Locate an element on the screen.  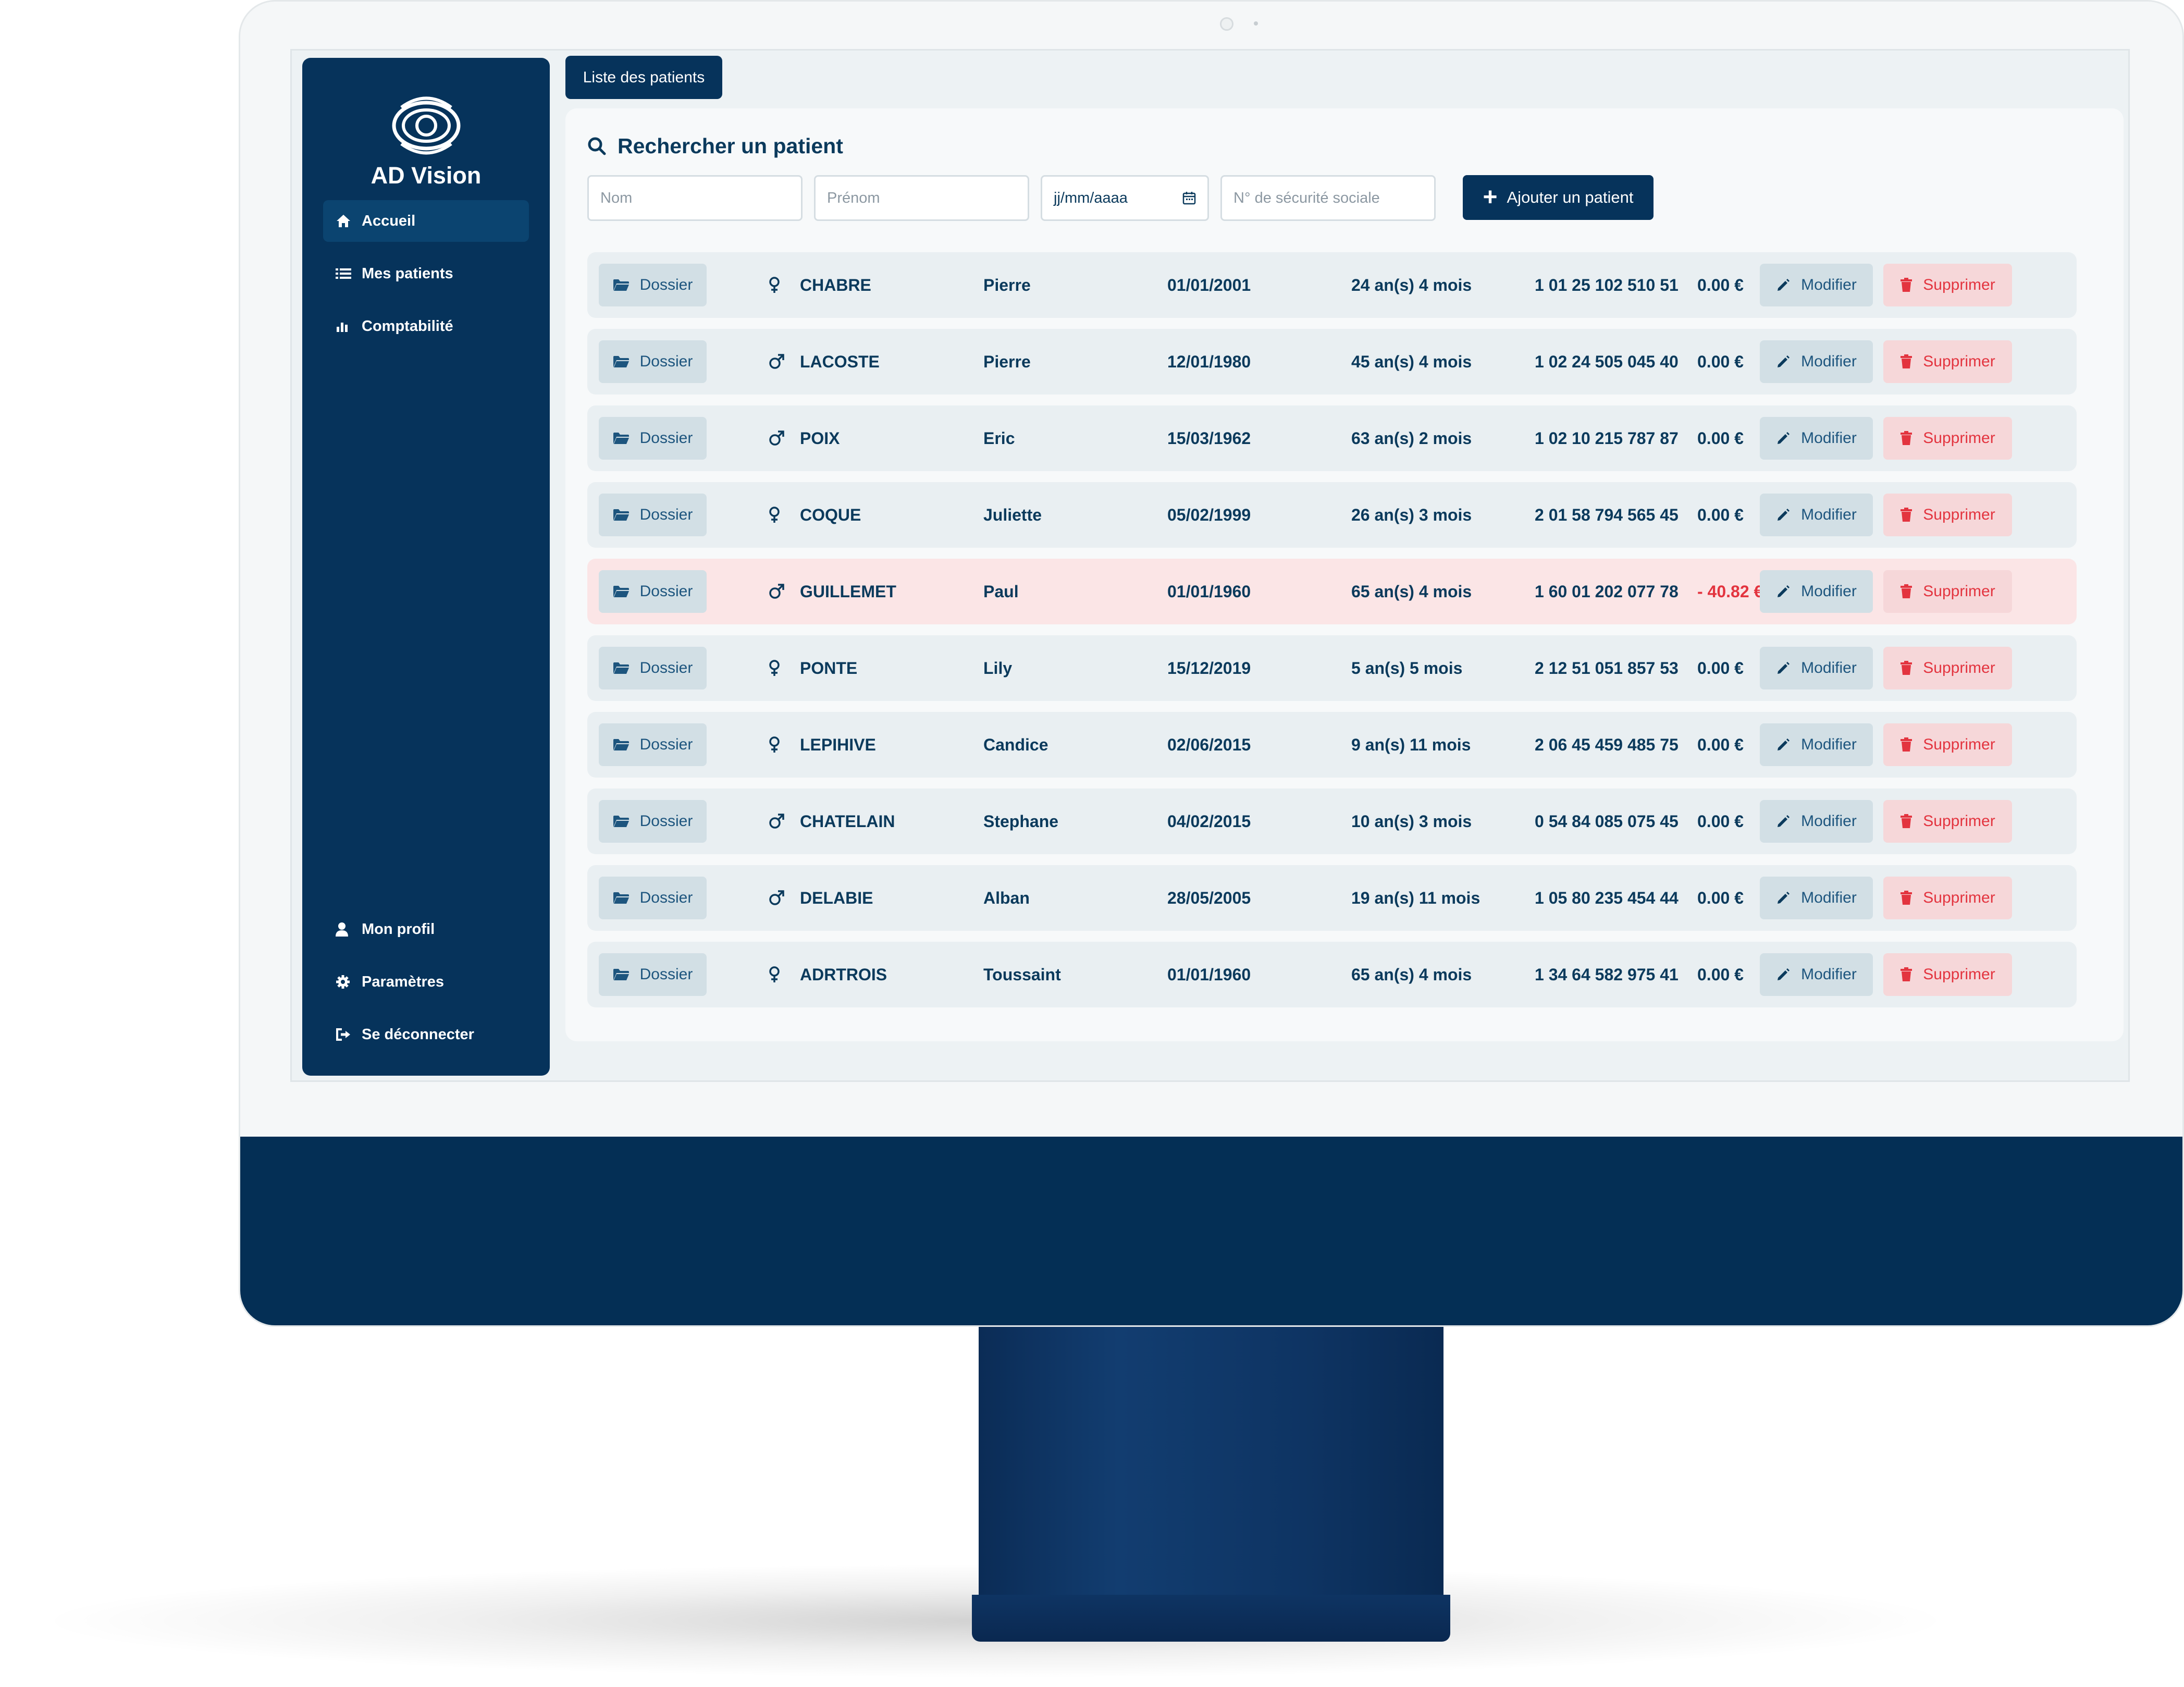
patient-age: 63 an(s) 2 mois is located at coordinates (1411, 438).